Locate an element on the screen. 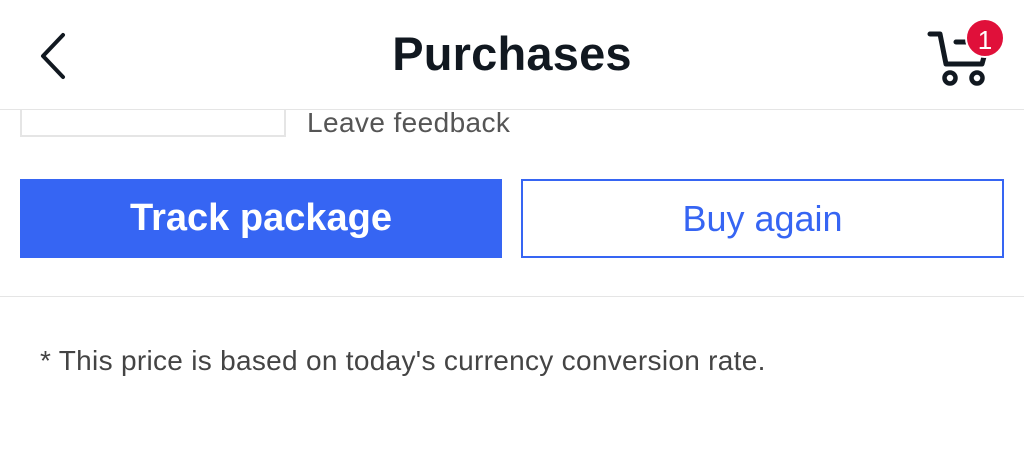 Image resolution: width=1024 pixels, height=461 pixels. item-image-placeholder is located at coordinates (153, 121).